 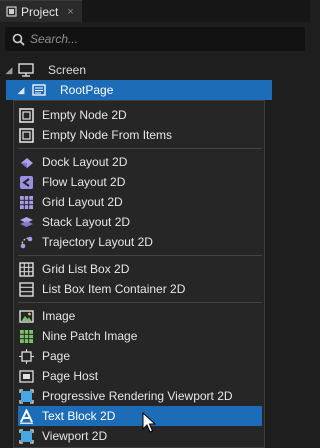 I want to click on menu-item-dock-layout-2d: Dock Layout 2D, so click(x=140, y=162).